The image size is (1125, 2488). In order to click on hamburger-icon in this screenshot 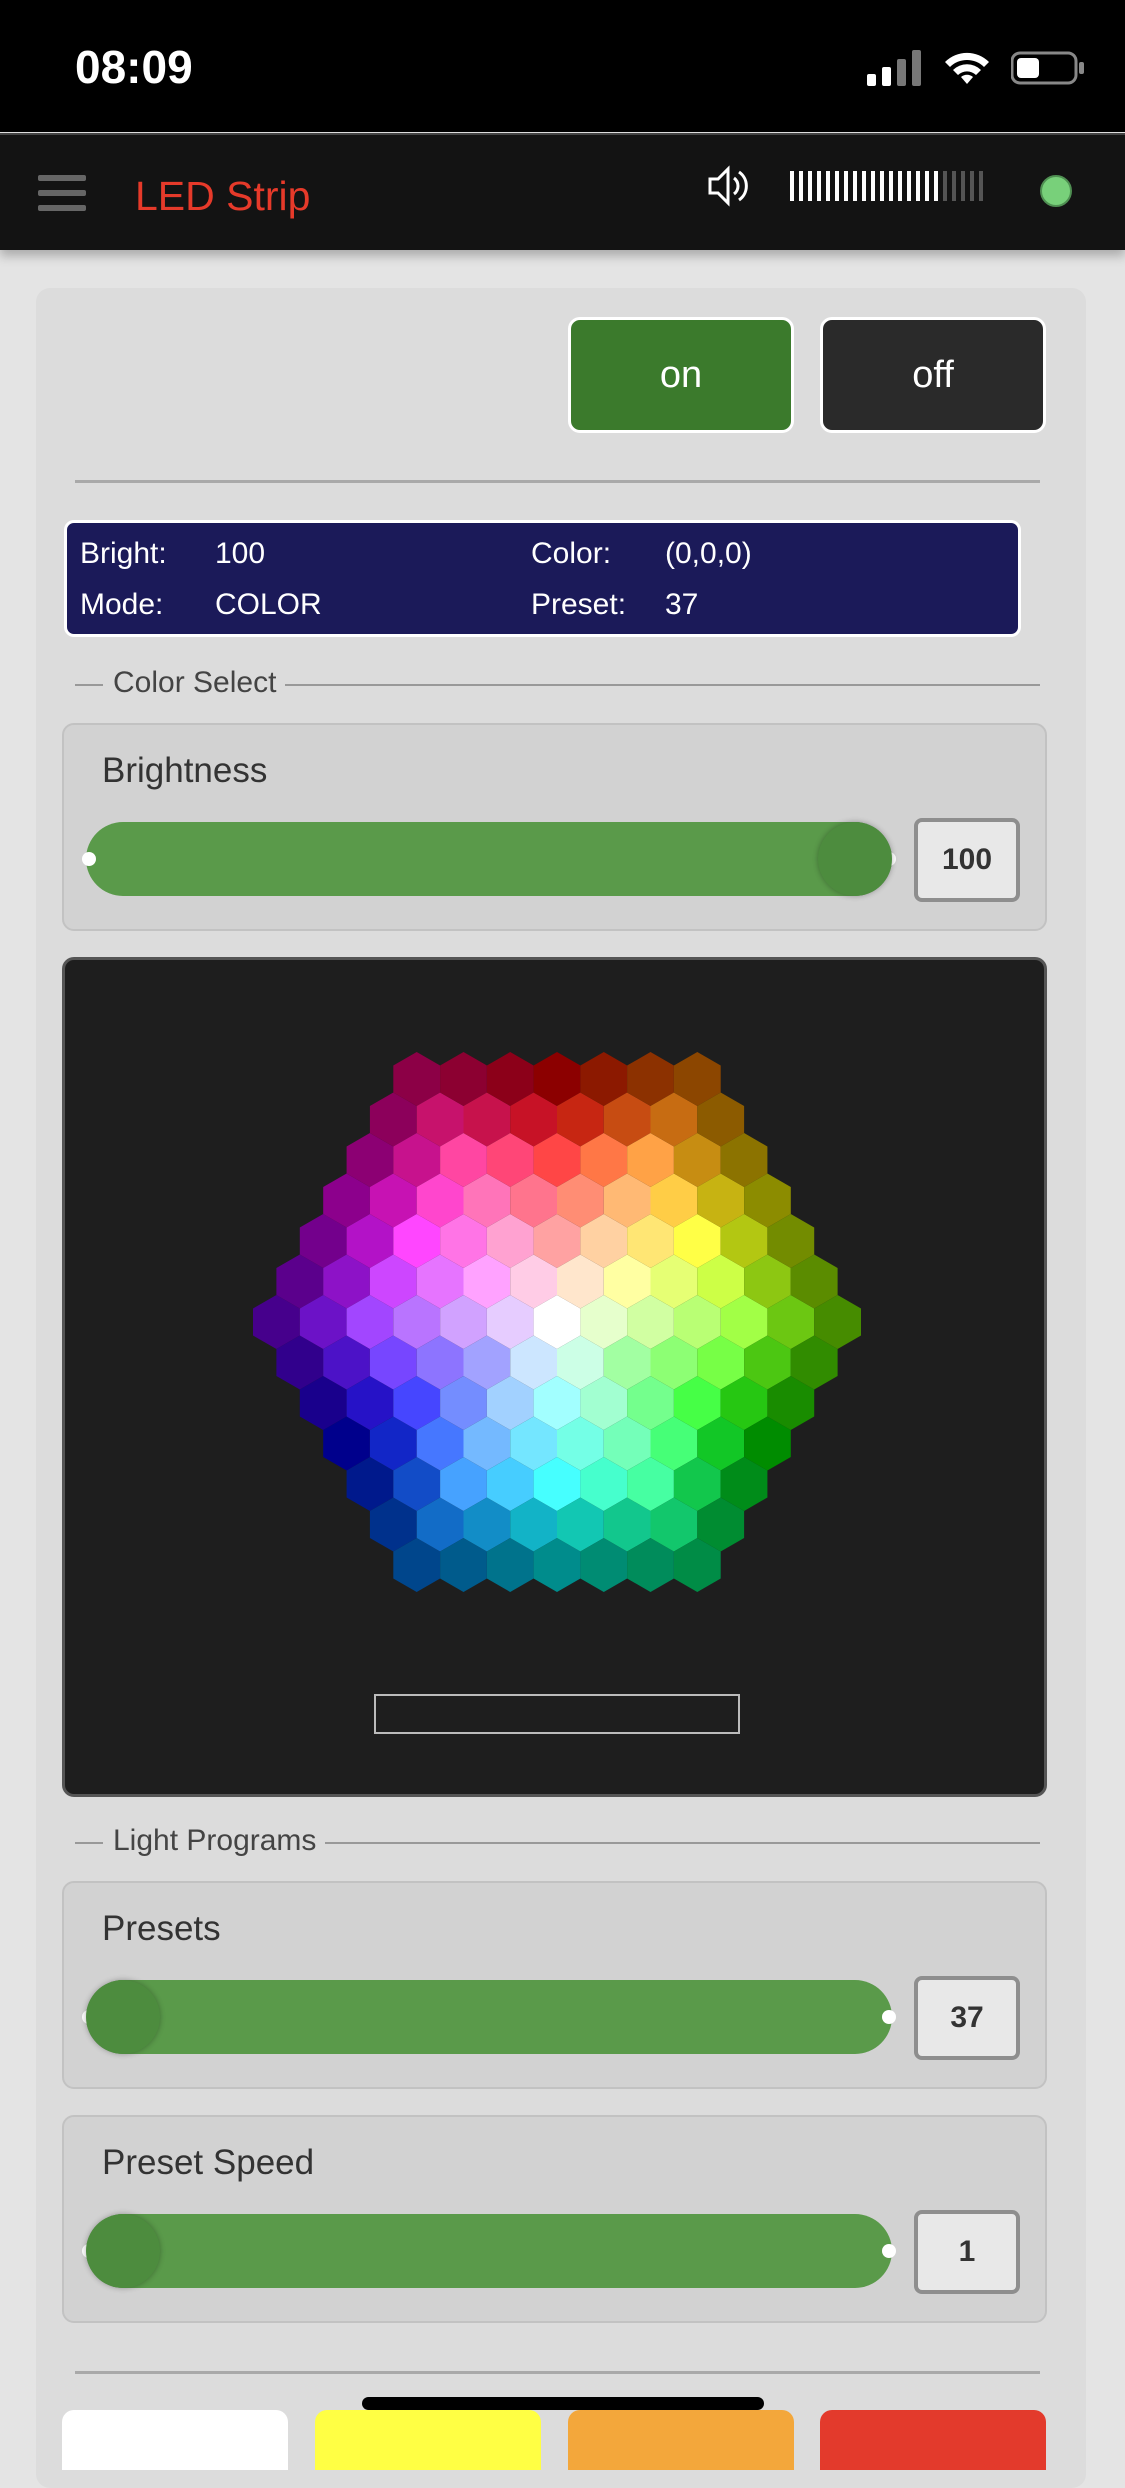, I will do `click(62, 193)`.